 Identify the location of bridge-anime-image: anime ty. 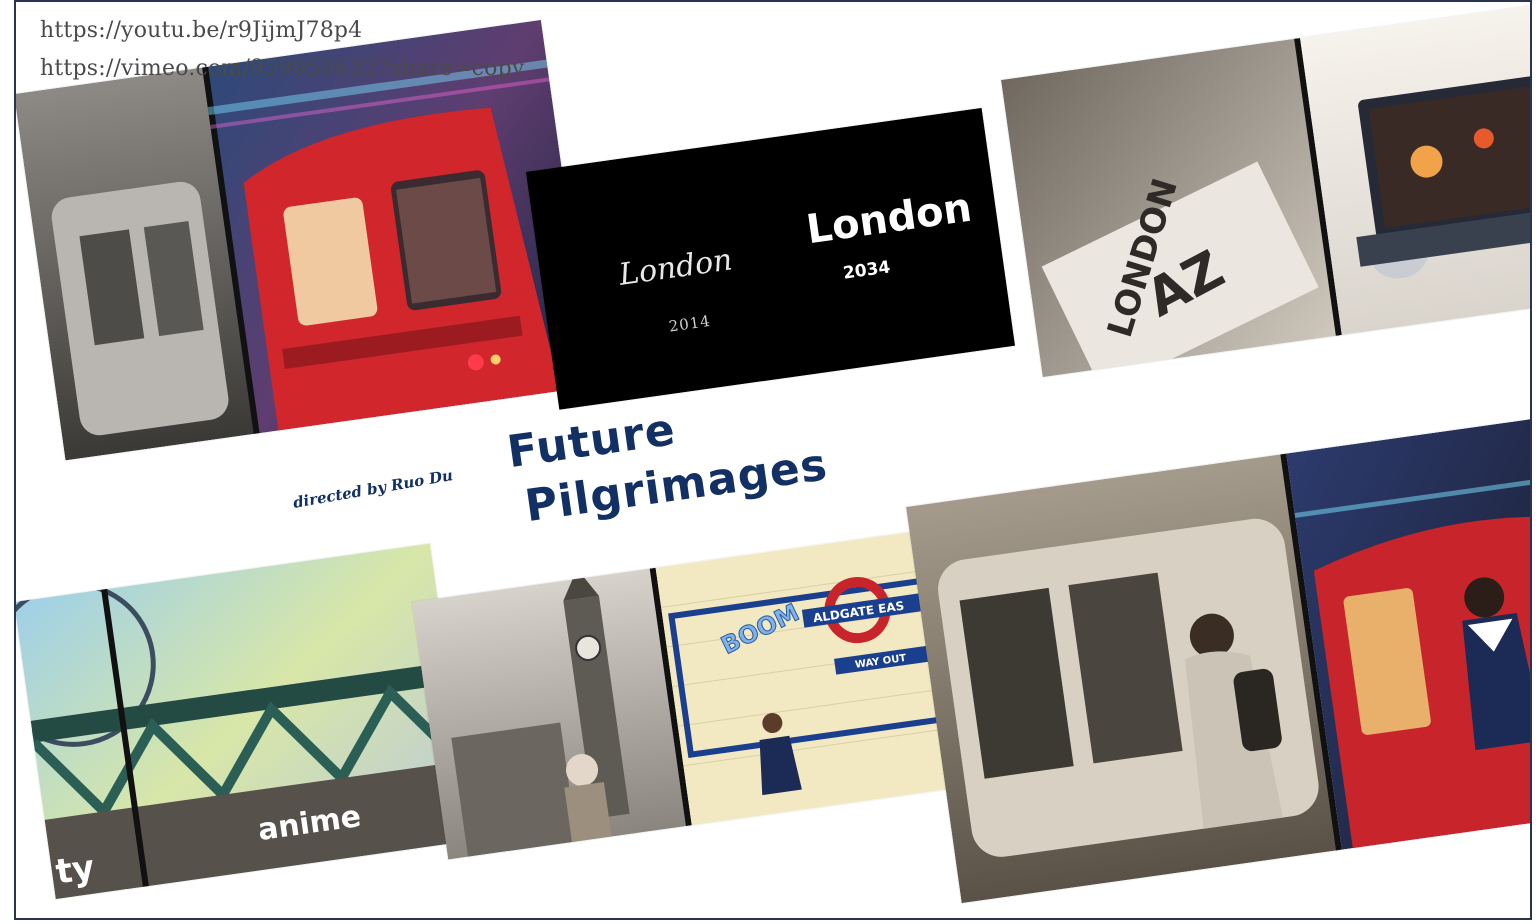
(244, 721).